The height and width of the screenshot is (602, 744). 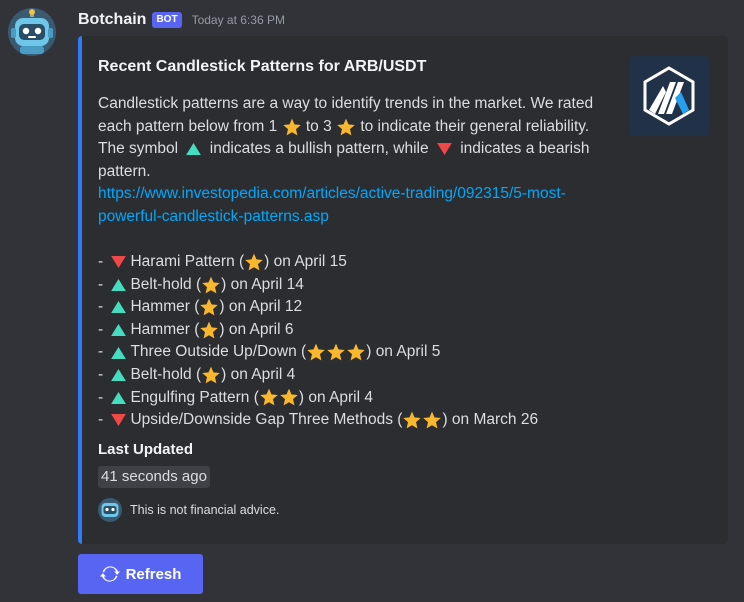 What do you see at coordinates (262, 66) in the screenshot?
I see `embed-title: Recent Candlestick Patterns for ARB/USDT` at bounding box center [262, 66].